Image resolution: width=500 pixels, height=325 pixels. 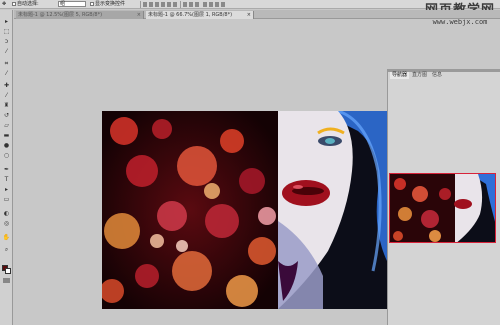 I want to click on healing-tool-icon: ✚, so click(x=6, y=86).